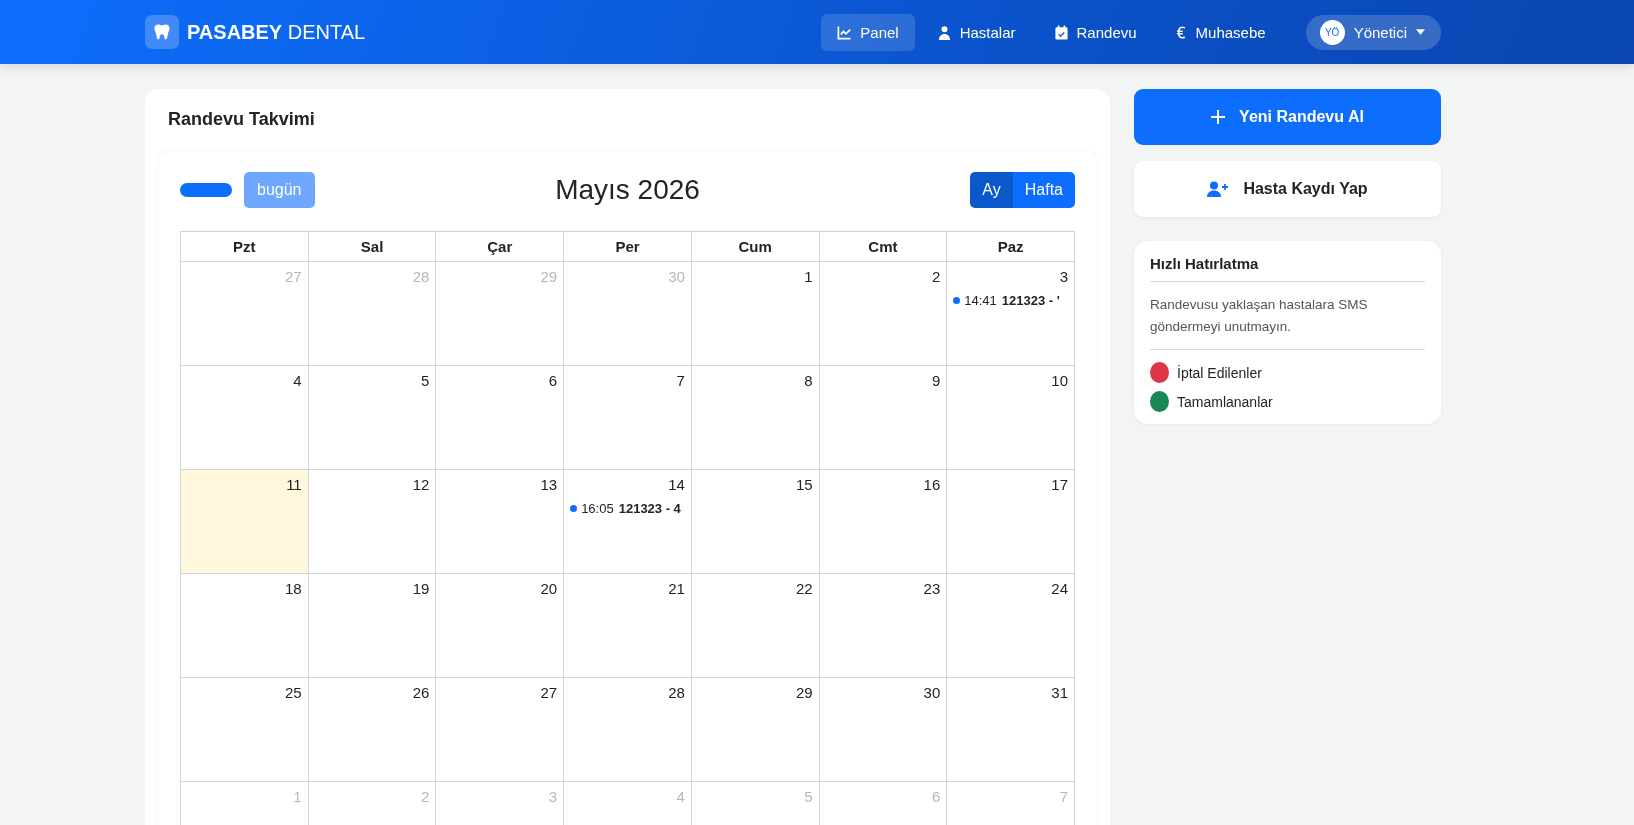 The image size is (1634, 825). I want to click on day-number: 16, so click(932, 484).